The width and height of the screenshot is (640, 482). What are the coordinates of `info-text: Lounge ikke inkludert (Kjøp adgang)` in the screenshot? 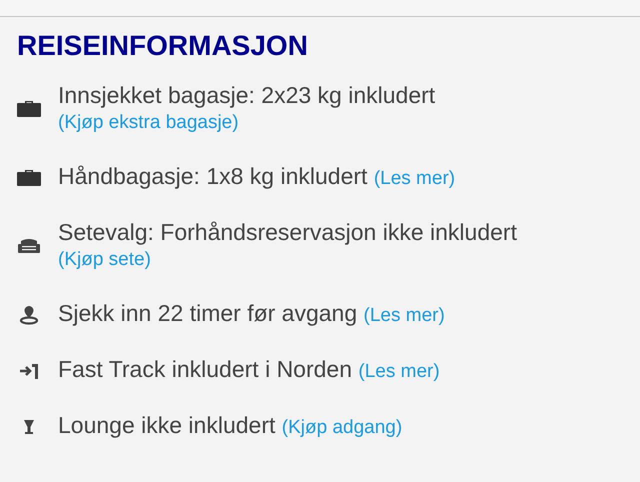 It's located at (230, 426).